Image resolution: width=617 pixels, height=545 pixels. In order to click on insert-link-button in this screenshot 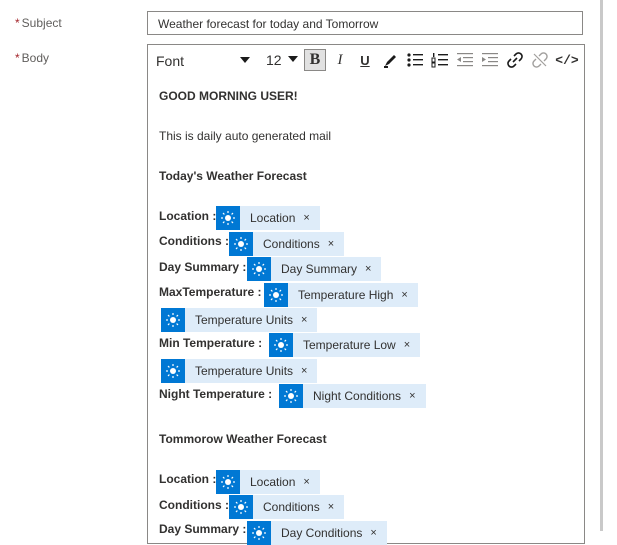, I will do `click(515, 60)`.